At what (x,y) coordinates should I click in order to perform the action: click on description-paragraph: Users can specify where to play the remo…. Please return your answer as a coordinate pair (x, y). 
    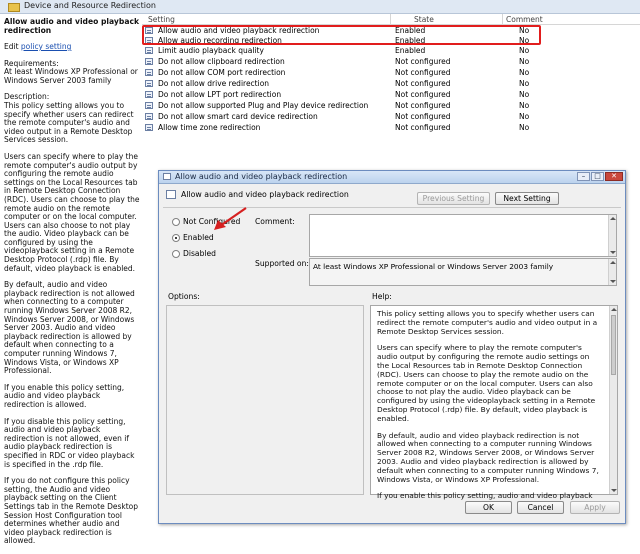
    Looking at the image, I should click on (72, 212).